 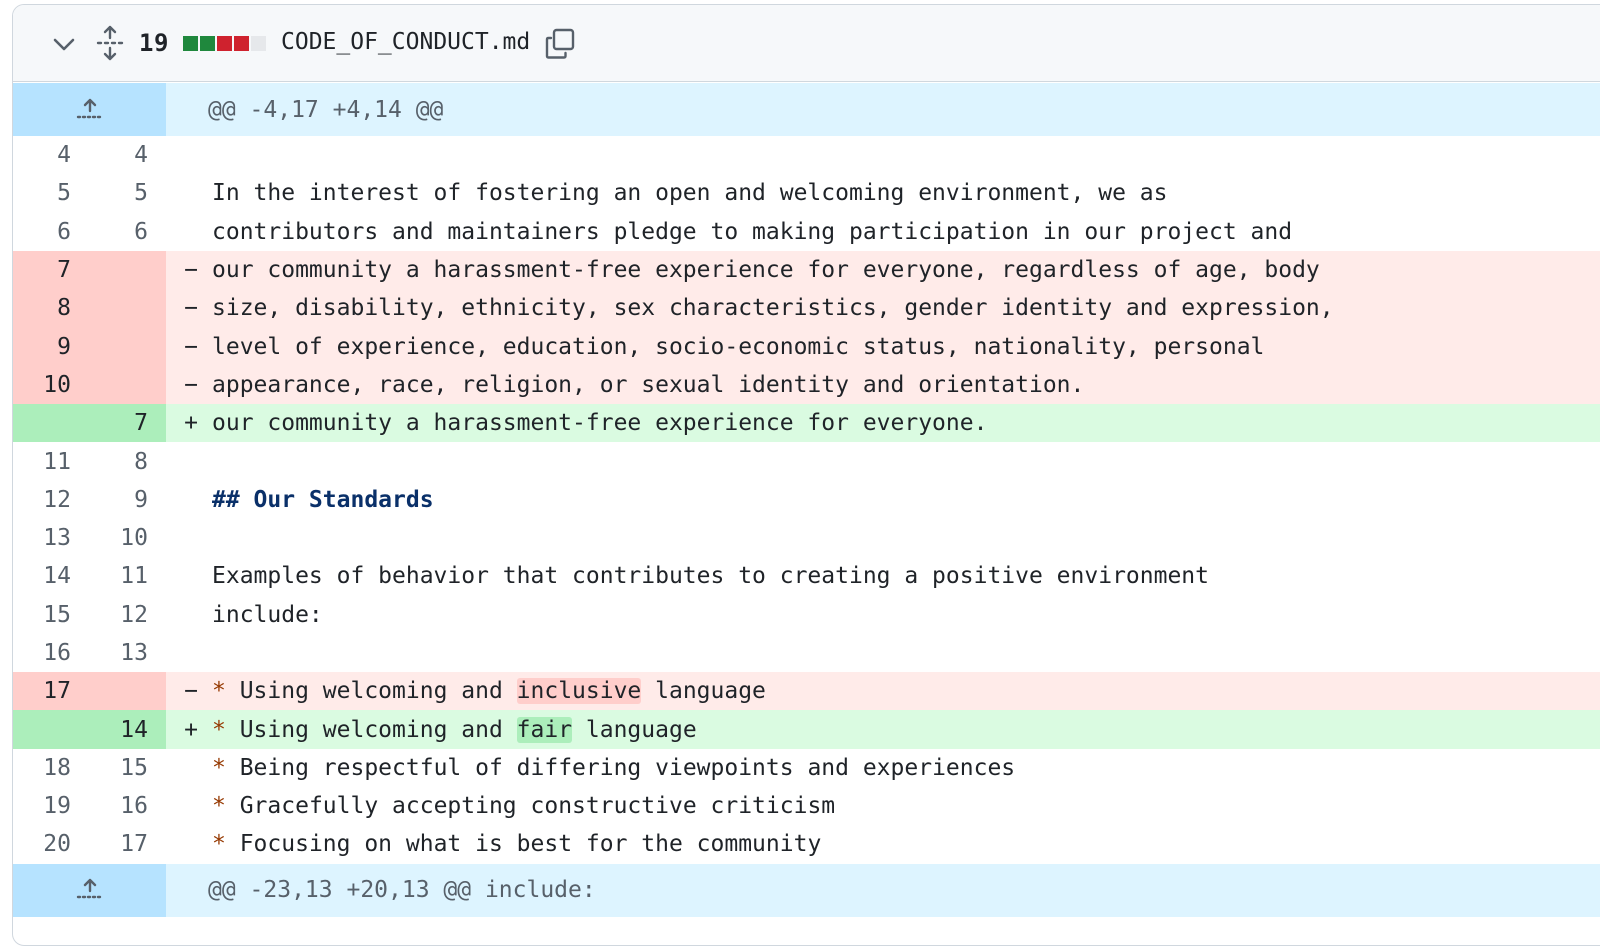 What do you see at coordinates (127, 653) in the screenshot?
I see `new-line-number: 13` at bounding box center [127, 653].